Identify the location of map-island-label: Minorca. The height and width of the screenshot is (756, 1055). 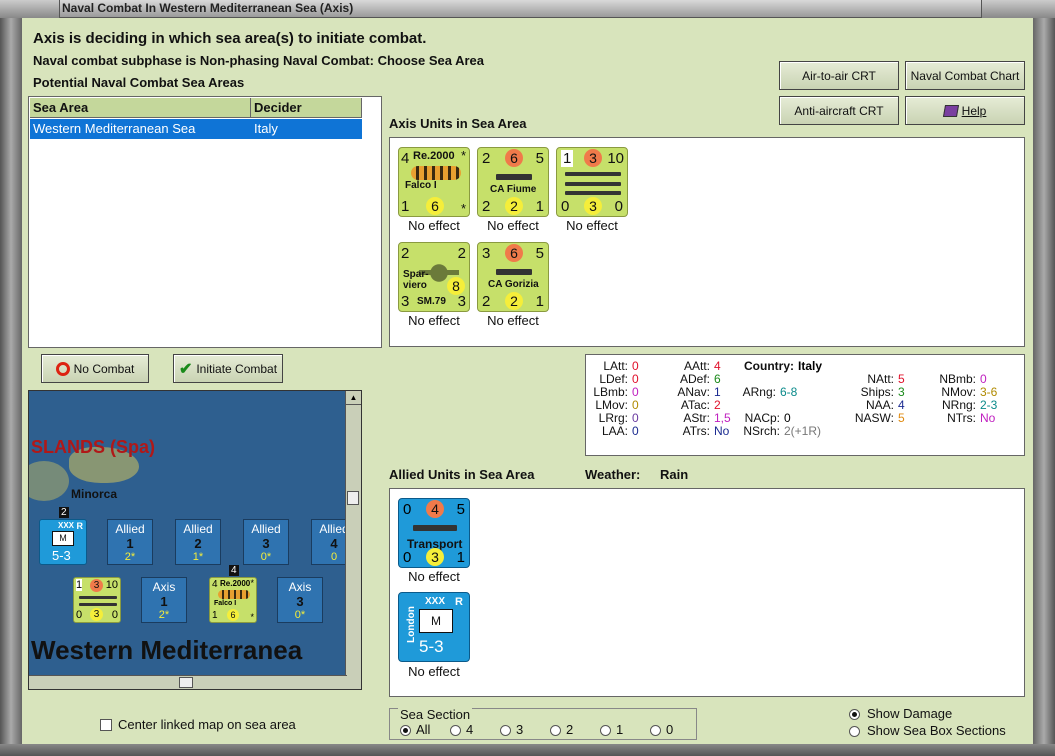
(94, 494).